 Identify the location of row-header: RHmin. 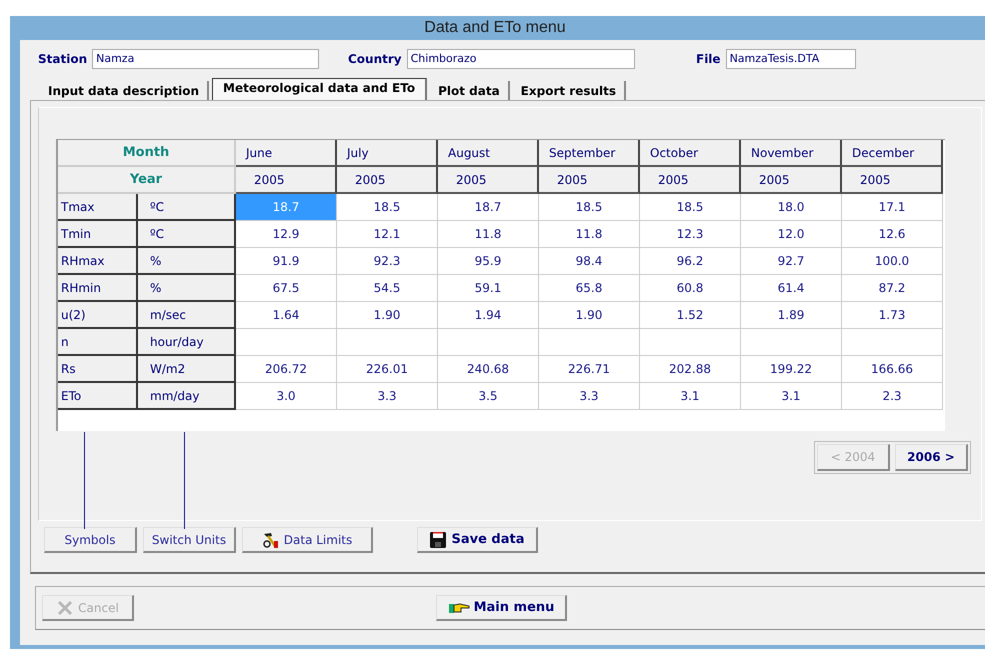
(98, 288).